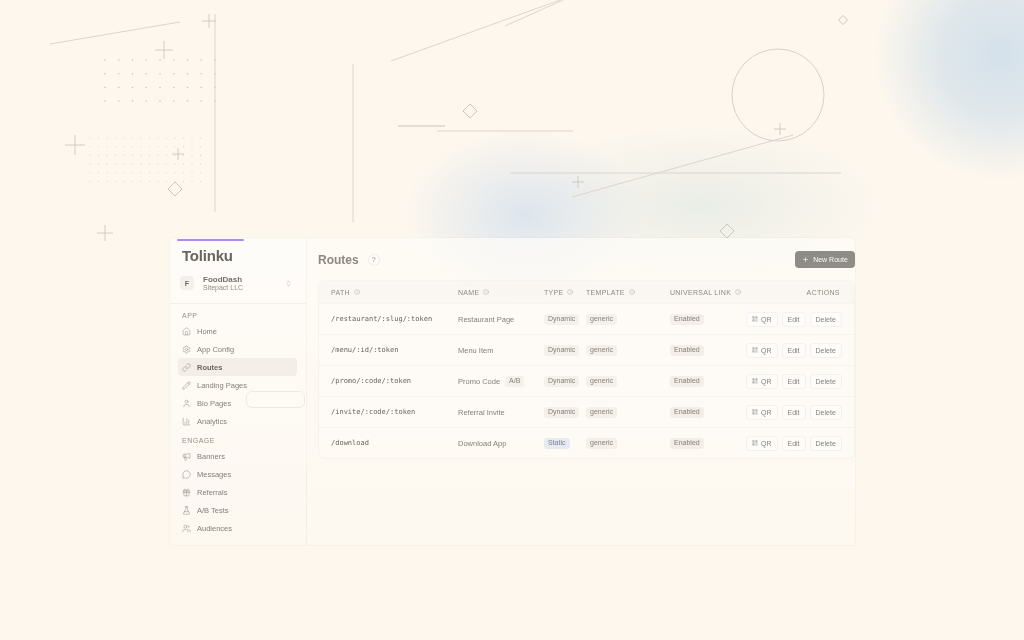 This screenshot has height=640, width=1024. I want to click on people-icon, so click(186, 528).